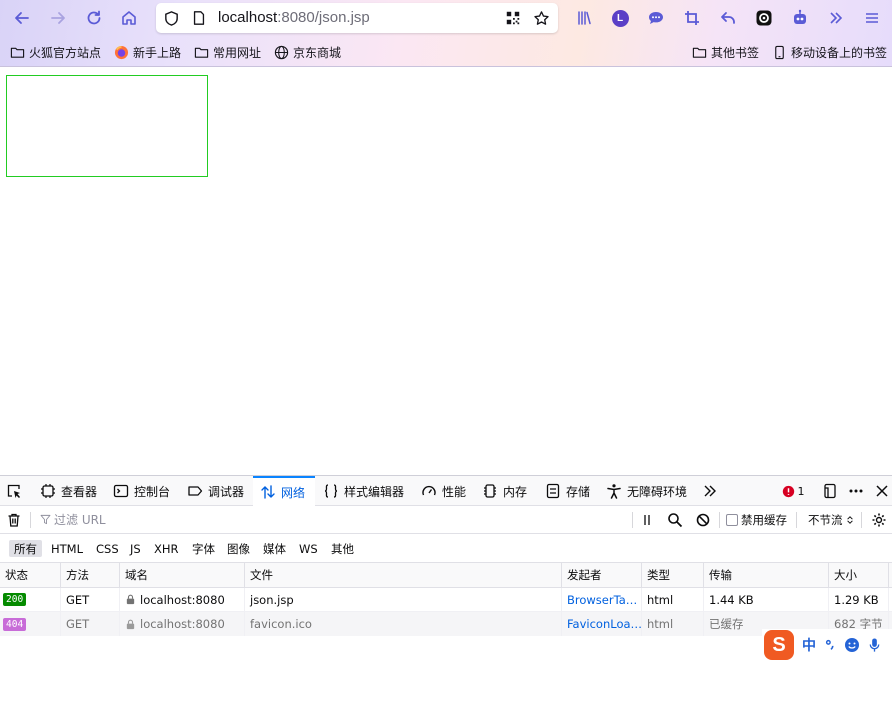 The image size is (892, 726). I want to click on request-type-filters: 所有 HTML CSS JS XHR 字体 图像 媒体 WS 其他, so click(446, 548).